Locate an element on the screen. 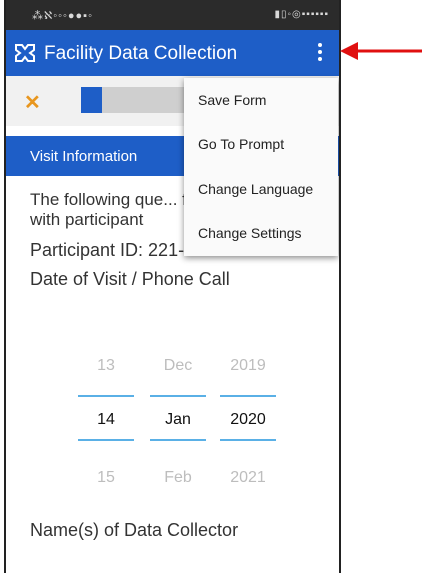 The width and height of the screenshot is (423, 573). month-next: Feb is located at coordinates (178, 478).